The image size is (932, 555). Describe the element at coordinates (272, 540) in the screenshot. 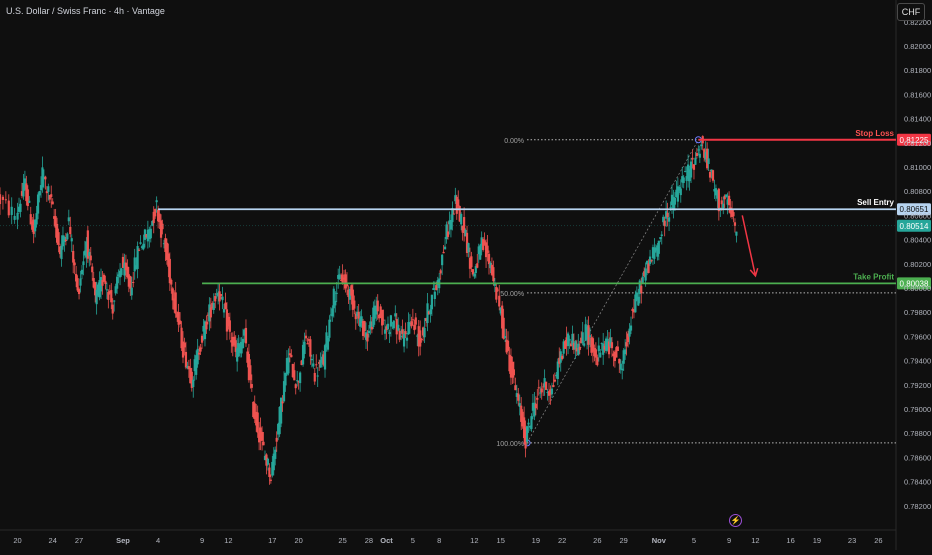

I see `time-tick-label: 17` at that location.